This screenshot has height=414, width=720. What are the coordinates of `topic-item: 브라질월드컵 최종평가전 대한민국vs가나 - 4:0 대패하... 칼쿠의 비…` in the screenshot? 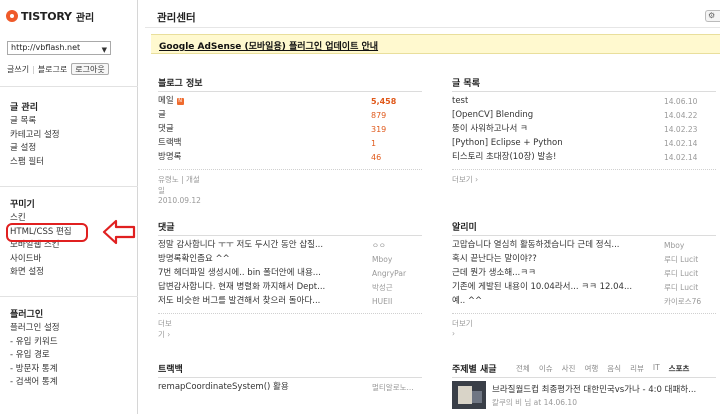 It's located at (584, 397).